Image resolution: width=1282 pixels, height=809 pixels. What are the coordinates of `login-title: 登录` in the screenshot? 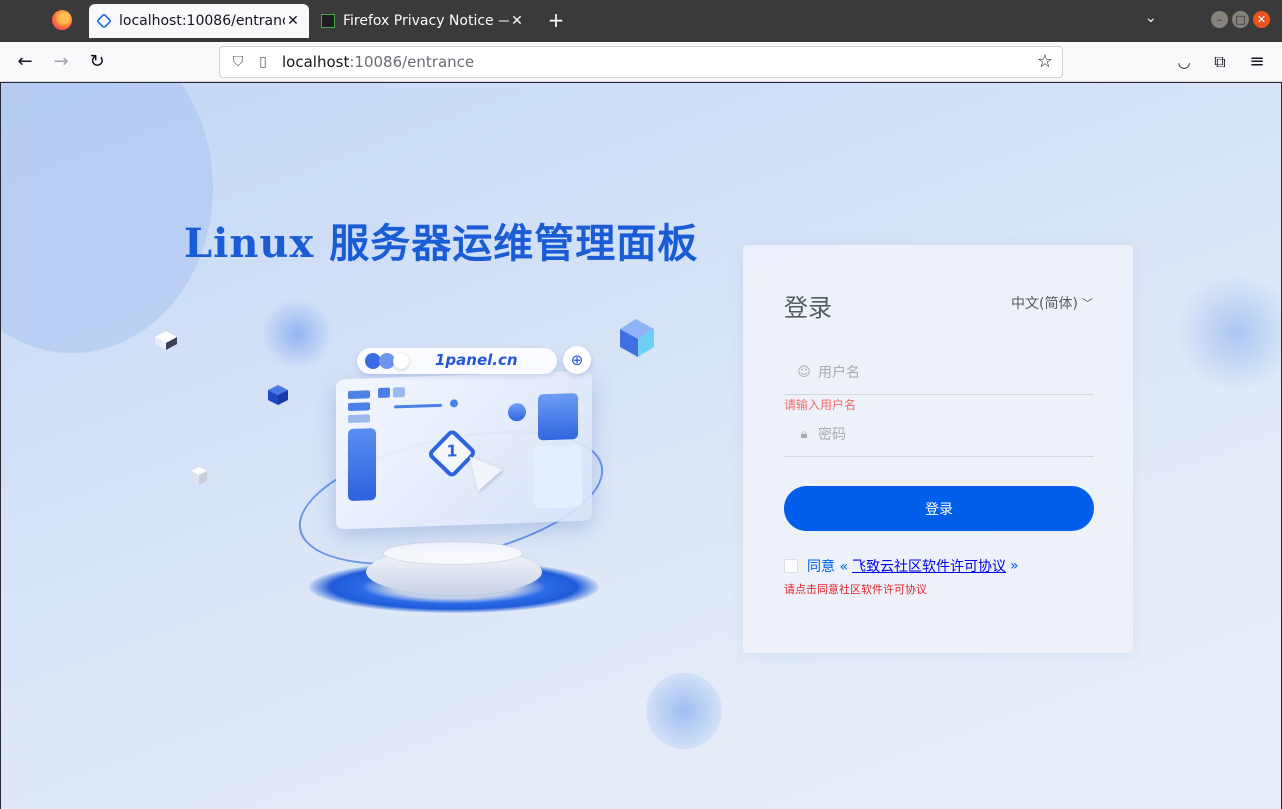 It's located at (808, 308).